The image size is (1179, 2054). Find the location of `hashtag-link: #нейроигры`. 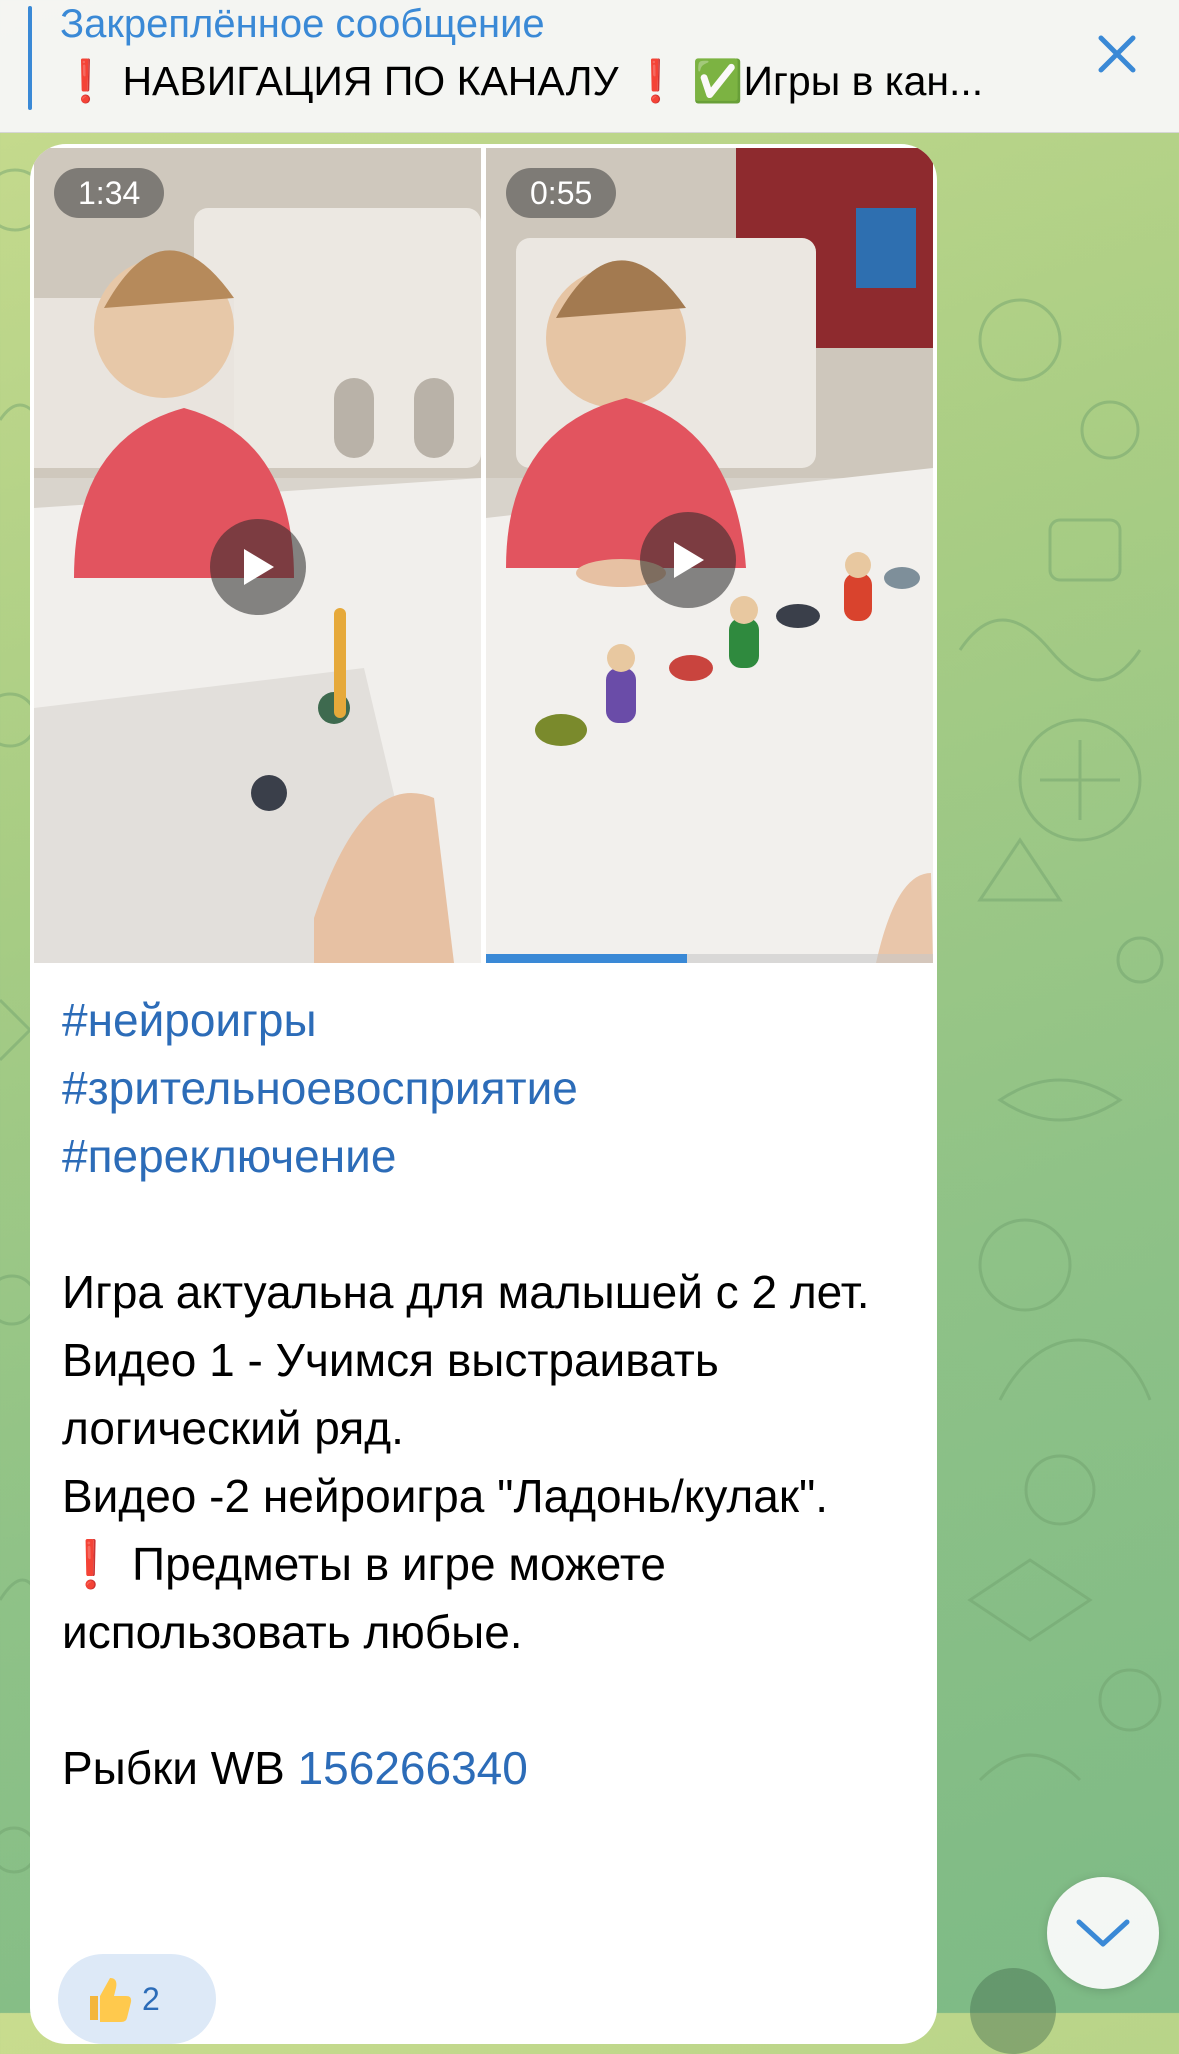

hashtag-link: #нейроигры is located at coordinates (487, 1020).